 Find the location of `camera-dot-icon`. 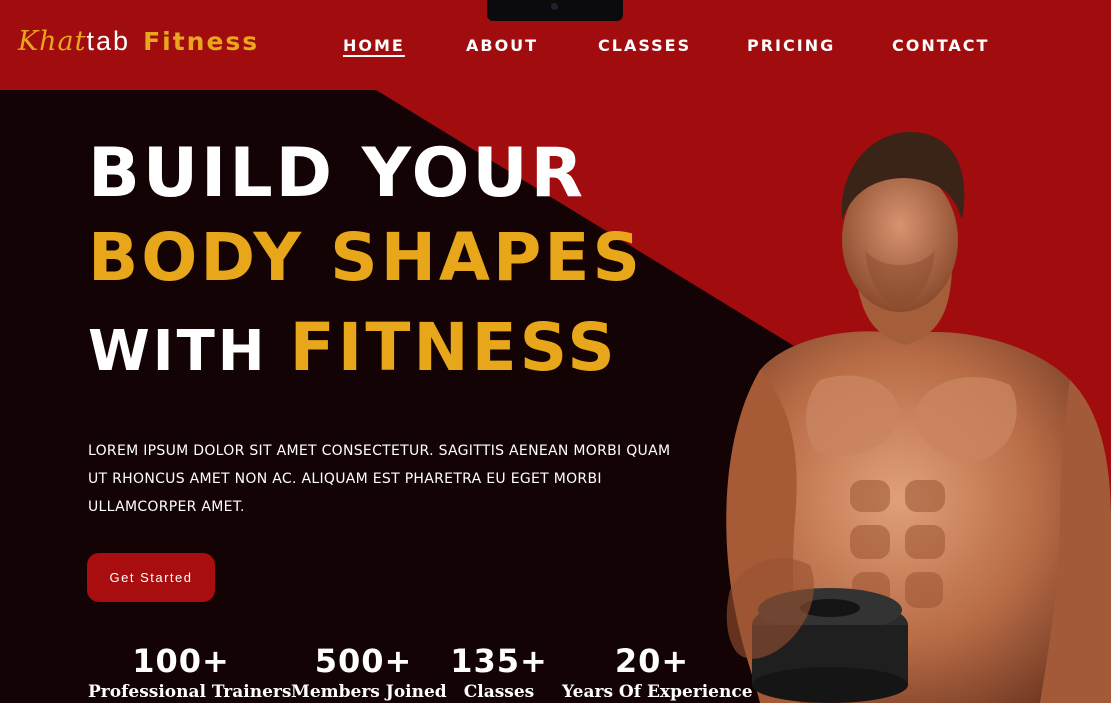

camera-dot-icon is located at coordinates (554, 6).